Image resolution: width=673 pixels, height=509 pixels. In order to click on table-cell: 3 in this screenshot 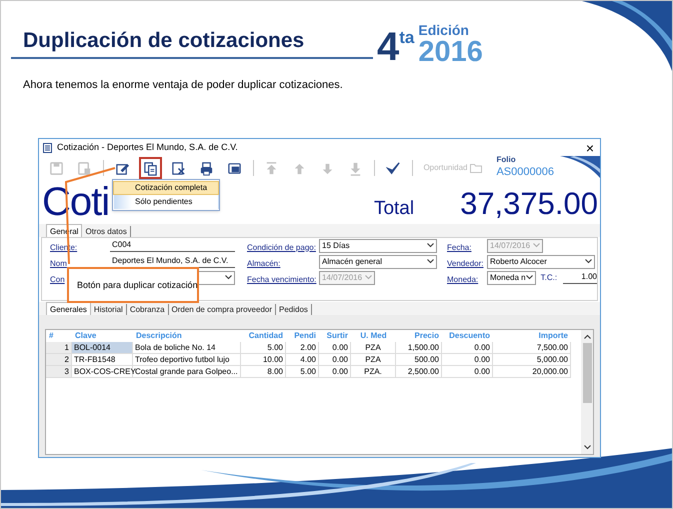, I will do `click(59, 372)`.